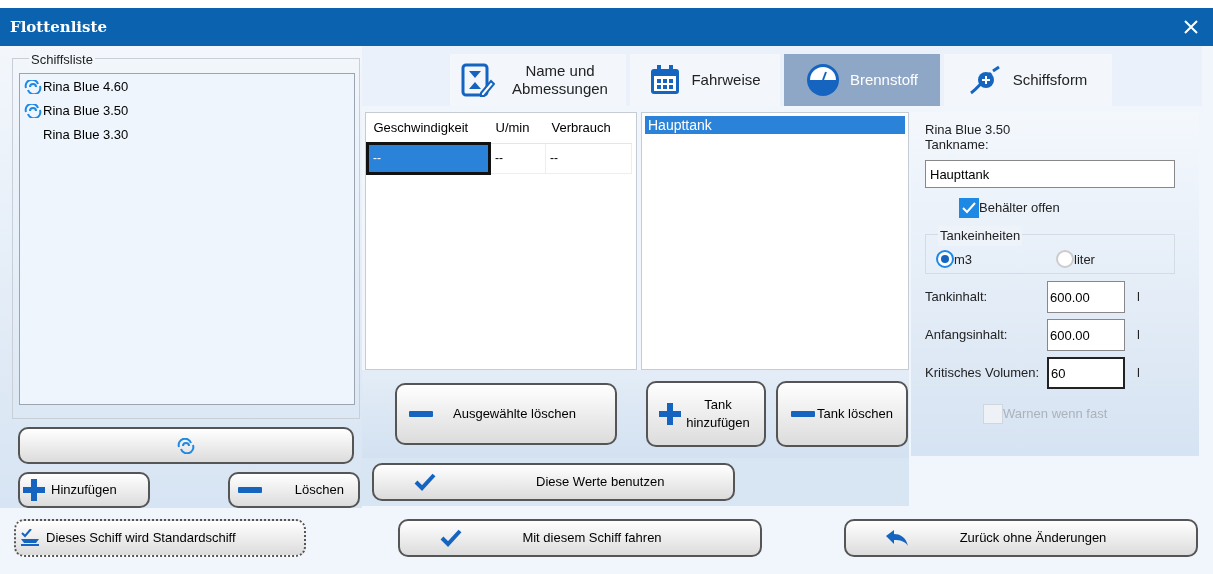  What do you see at coordinates (1191, 27) in the screenshot?
I see `close-icon` at bounding box center [1191, 27].